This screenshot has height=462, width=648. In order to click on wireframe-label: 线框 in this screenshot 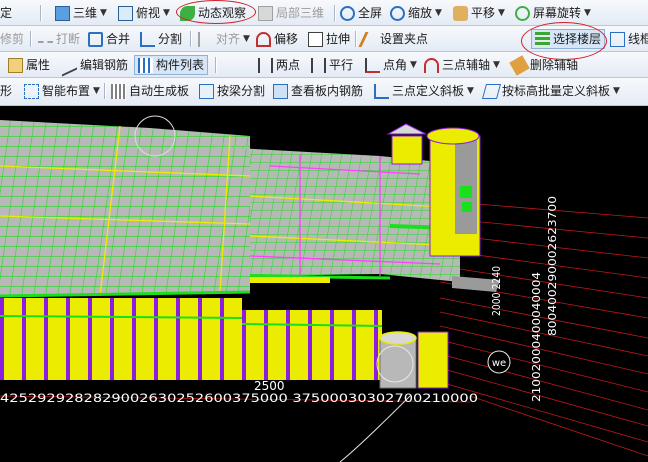, I will do `click(638, 39)`.